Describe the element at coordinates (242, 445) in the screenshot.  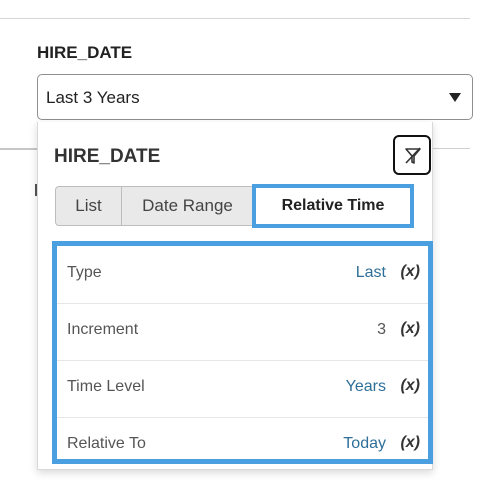
I see `property-row-relative-to: Relative To Today (x)` at that location.